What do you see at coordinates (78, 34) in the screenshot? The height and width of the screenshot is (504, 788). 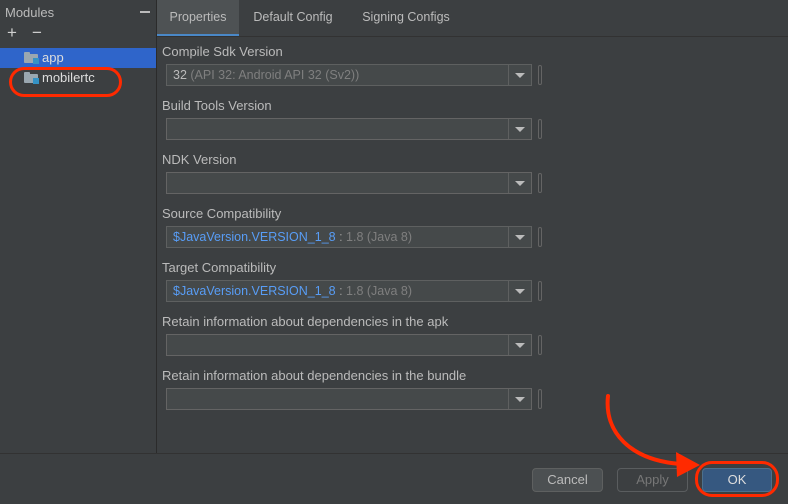 I see `modules-toolbar: + −` at bounding box center [78, 34].